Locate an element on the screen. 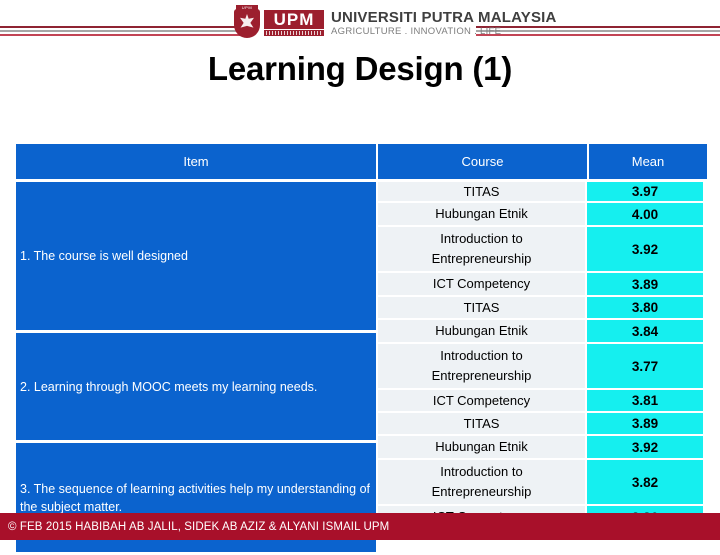 The height and width of the screenshot is (555, 720). upm-wordmark-block: UPM is located at coordinates (294, 23).